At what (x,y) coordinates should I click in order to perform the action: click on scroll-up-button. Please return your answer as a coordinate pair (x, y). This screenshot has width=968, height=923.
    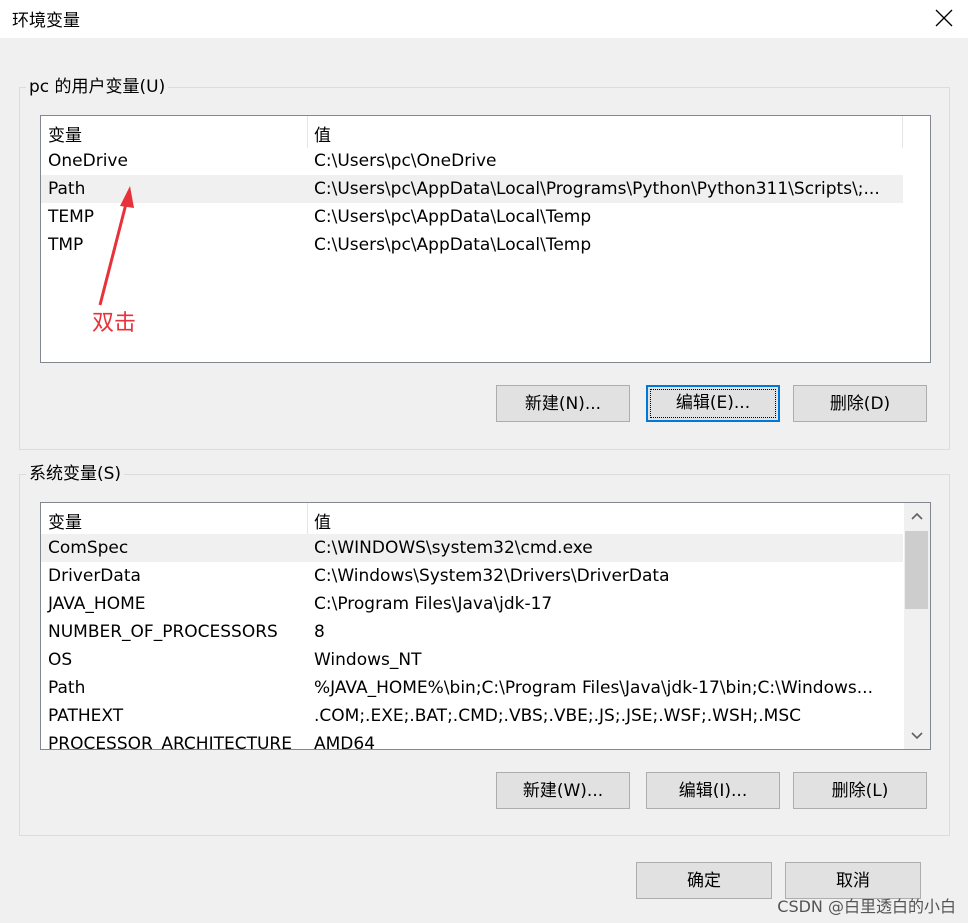
    Looking at the image, I should click on (917, 516).